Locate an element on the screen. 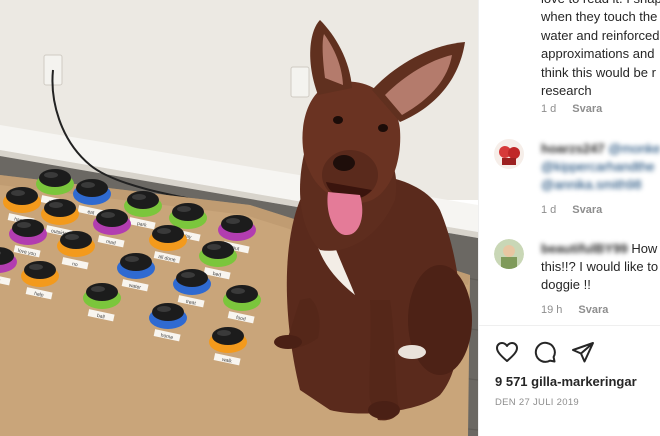 This screenshot has width=660, height=436. comment-2-time: 19 h is located at coordinates (552, 310).